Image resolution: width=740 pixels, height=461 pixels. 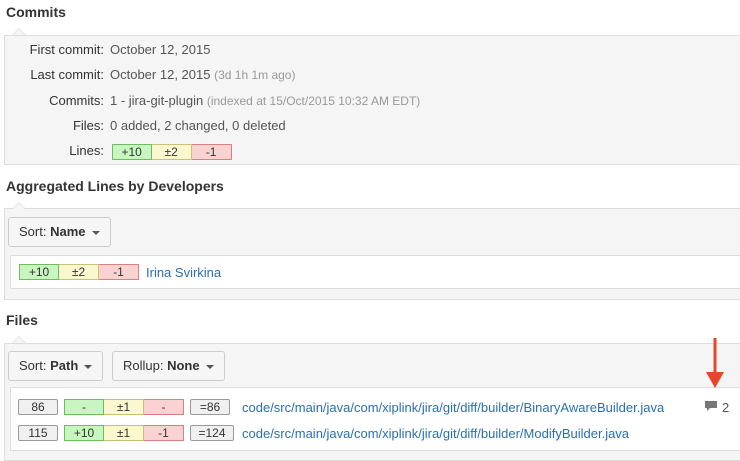 I want to click on developers-notch, so click(x=19, y=205).